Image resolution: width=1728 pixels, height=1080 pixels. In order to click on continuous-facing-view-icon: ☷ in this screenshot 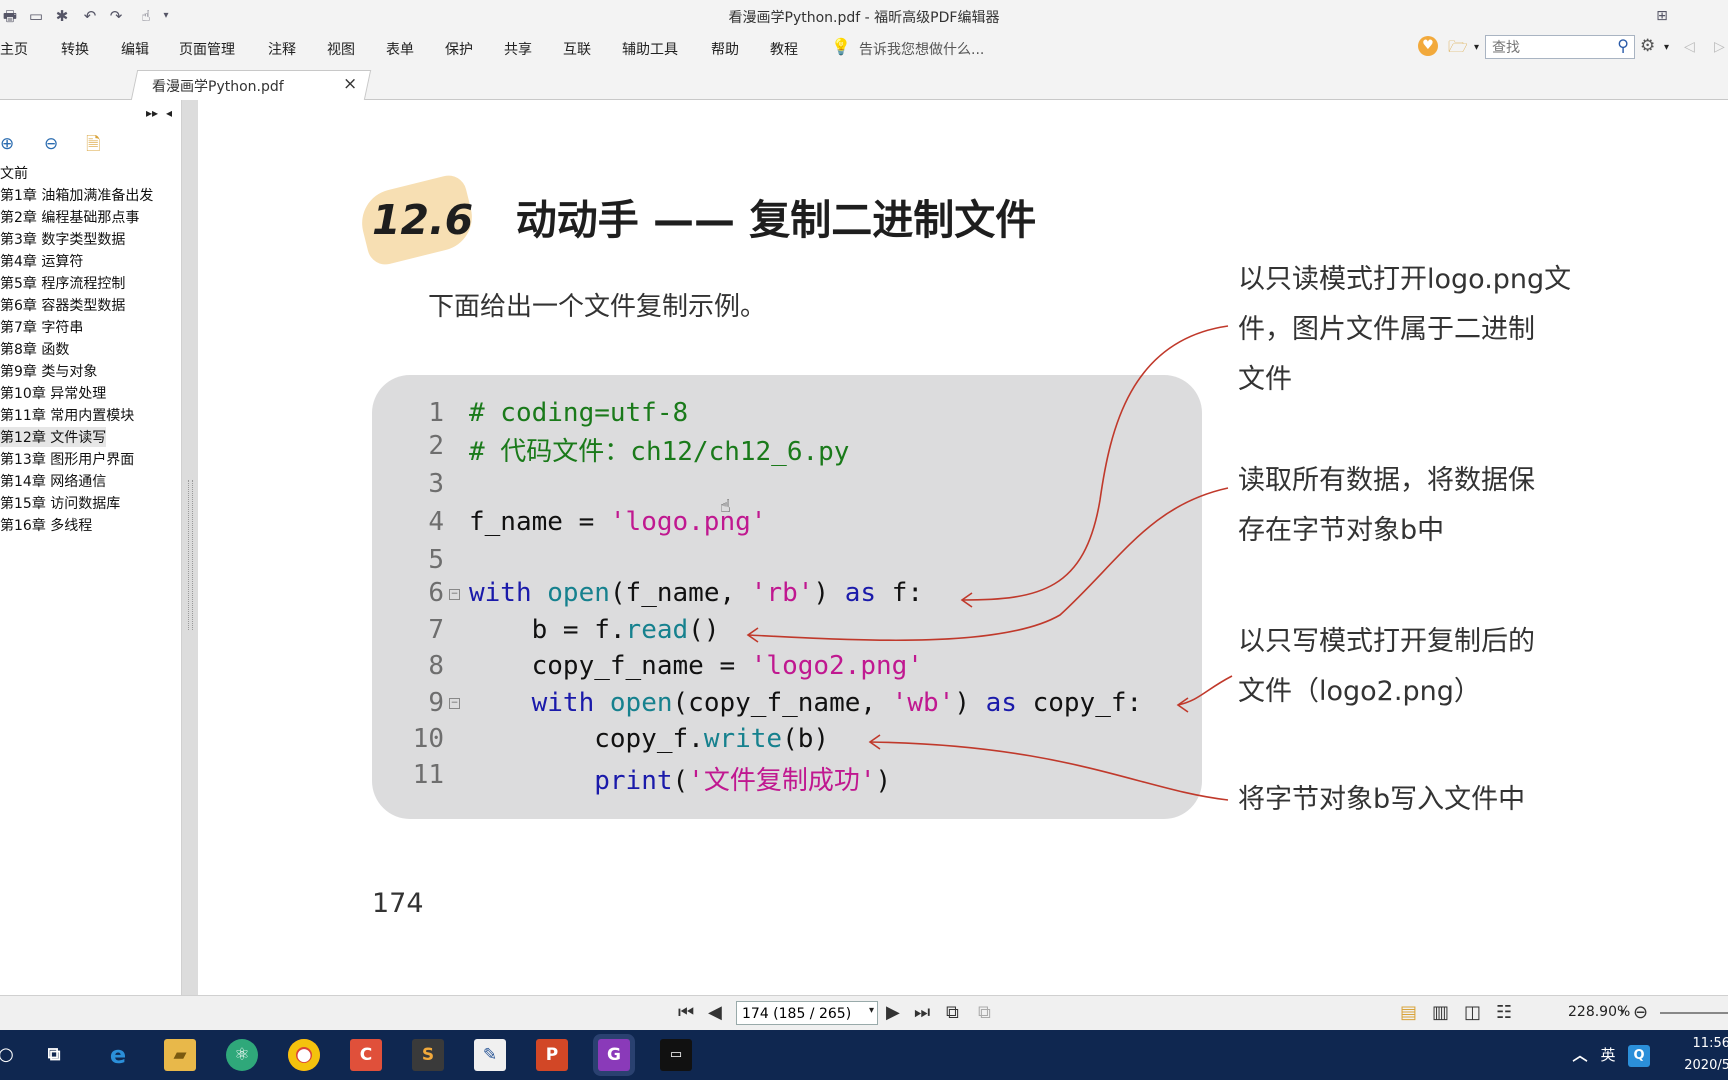, I will do `click(1504, 1012)`.